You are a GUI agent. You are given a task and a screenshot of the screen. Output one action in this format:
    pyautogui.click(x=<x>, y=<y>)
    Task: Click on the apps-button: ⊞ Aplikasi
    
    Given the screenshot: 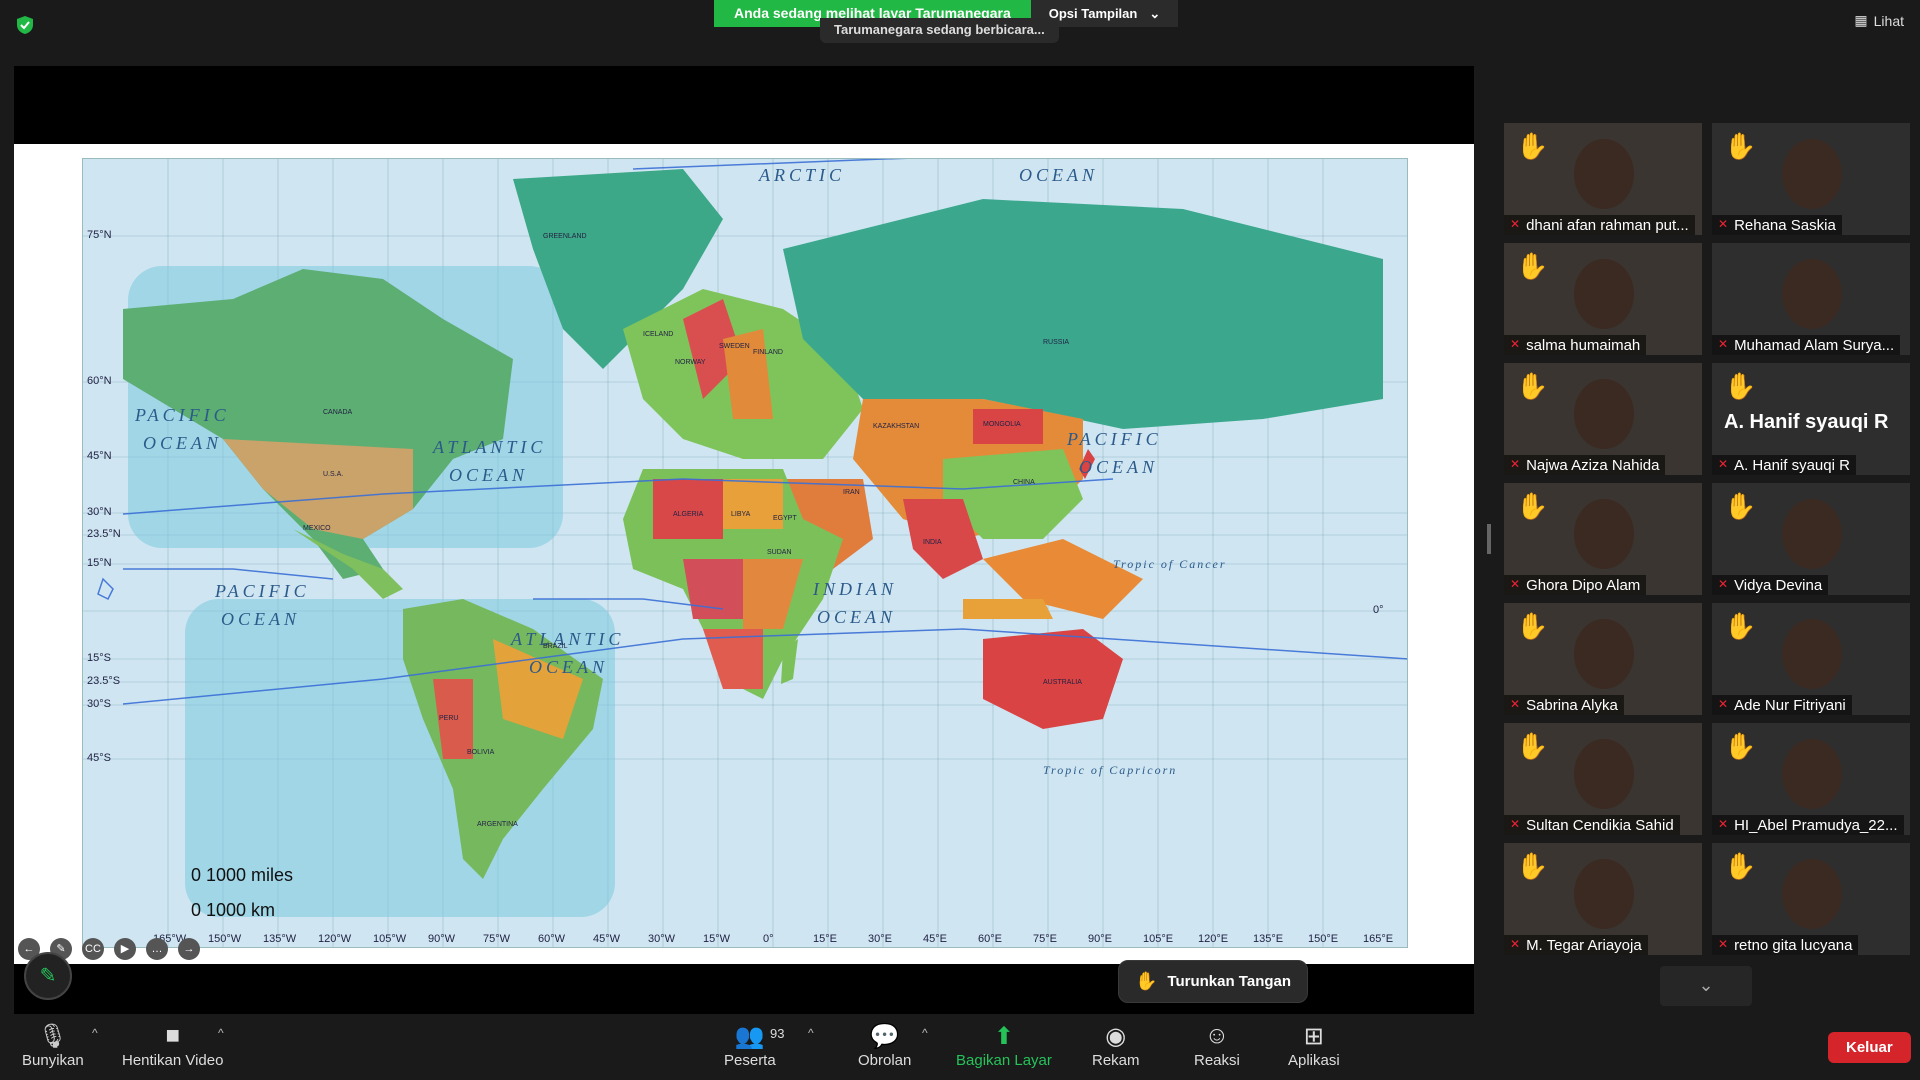 What is the action you would take?
    pyautogui.click(x=1314, y=1045)
    